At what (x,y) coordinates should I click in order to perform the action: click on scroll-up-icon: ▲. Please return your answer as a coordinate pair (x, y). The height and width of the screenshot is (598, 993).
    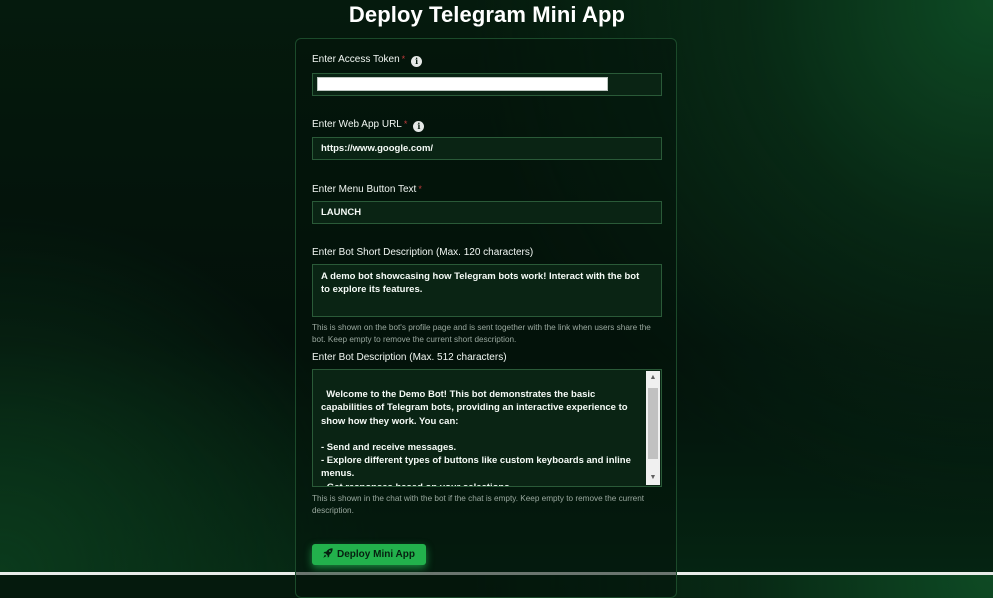
    Looking at the image, I should click on (653, 378).